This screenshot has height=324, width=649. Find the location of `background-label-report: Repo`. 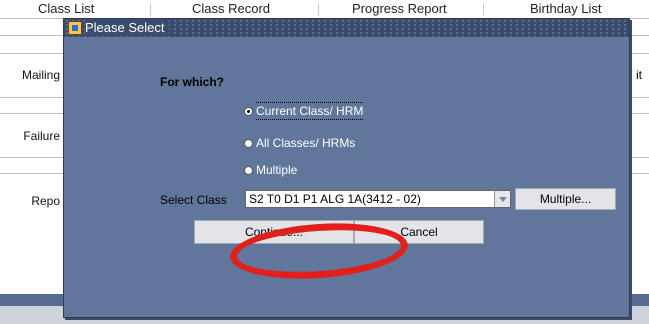

background-label-report: Repo is located at coordinates (30, 201).